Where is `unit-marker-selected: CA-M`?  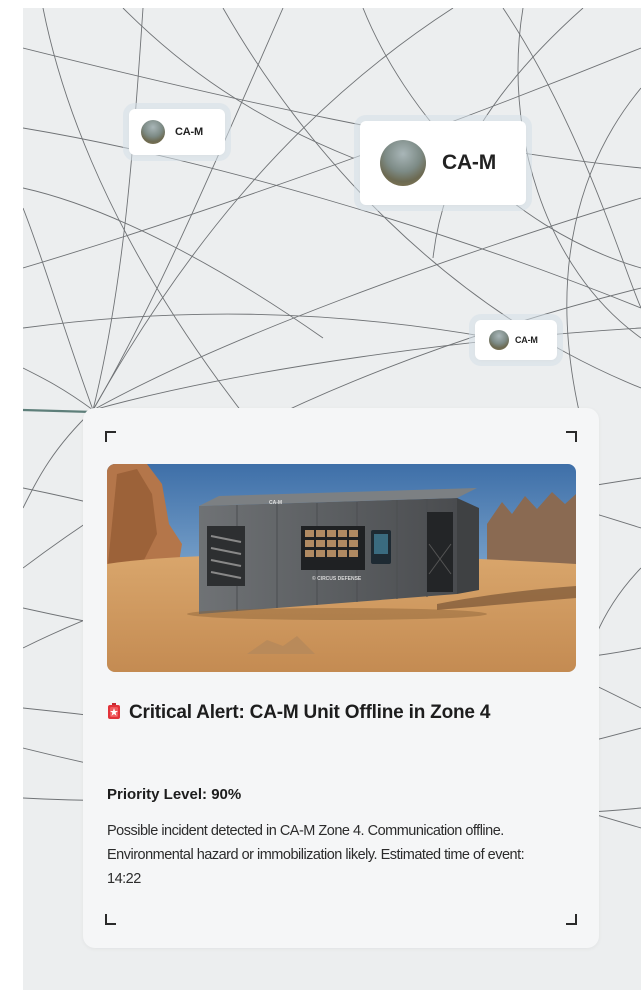 unit-marker-selected: CA-M is located at coordinates (443, 163).